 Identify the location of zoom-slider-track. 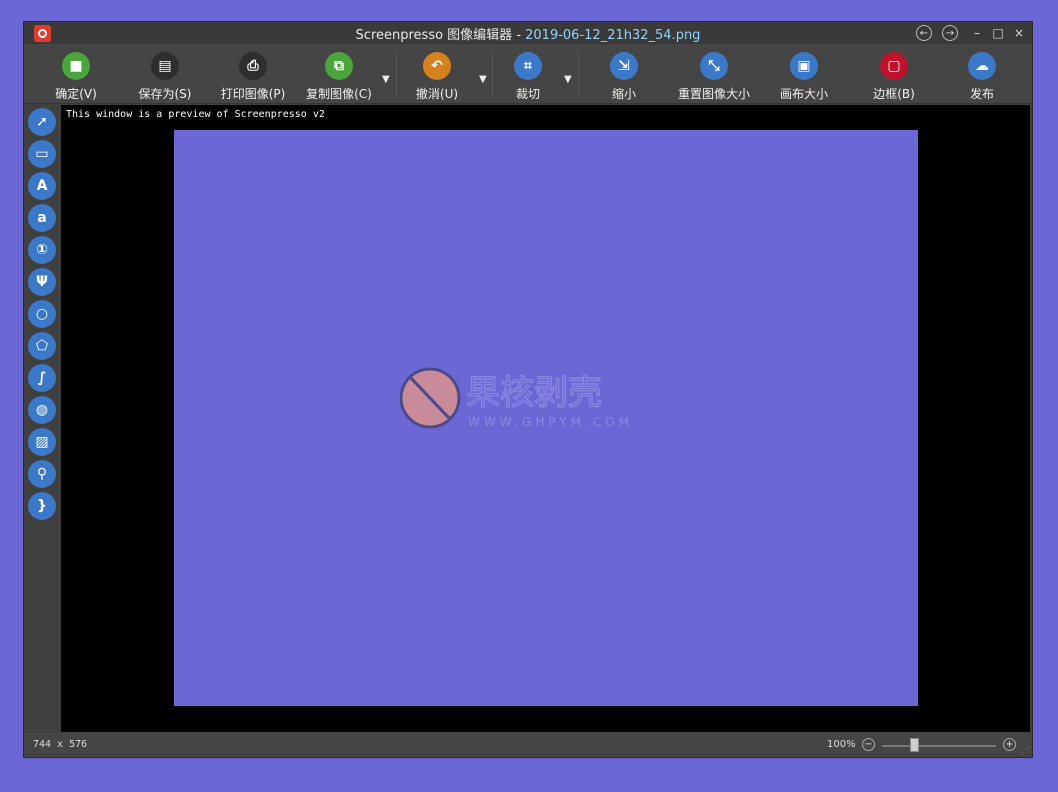
(939, 746).